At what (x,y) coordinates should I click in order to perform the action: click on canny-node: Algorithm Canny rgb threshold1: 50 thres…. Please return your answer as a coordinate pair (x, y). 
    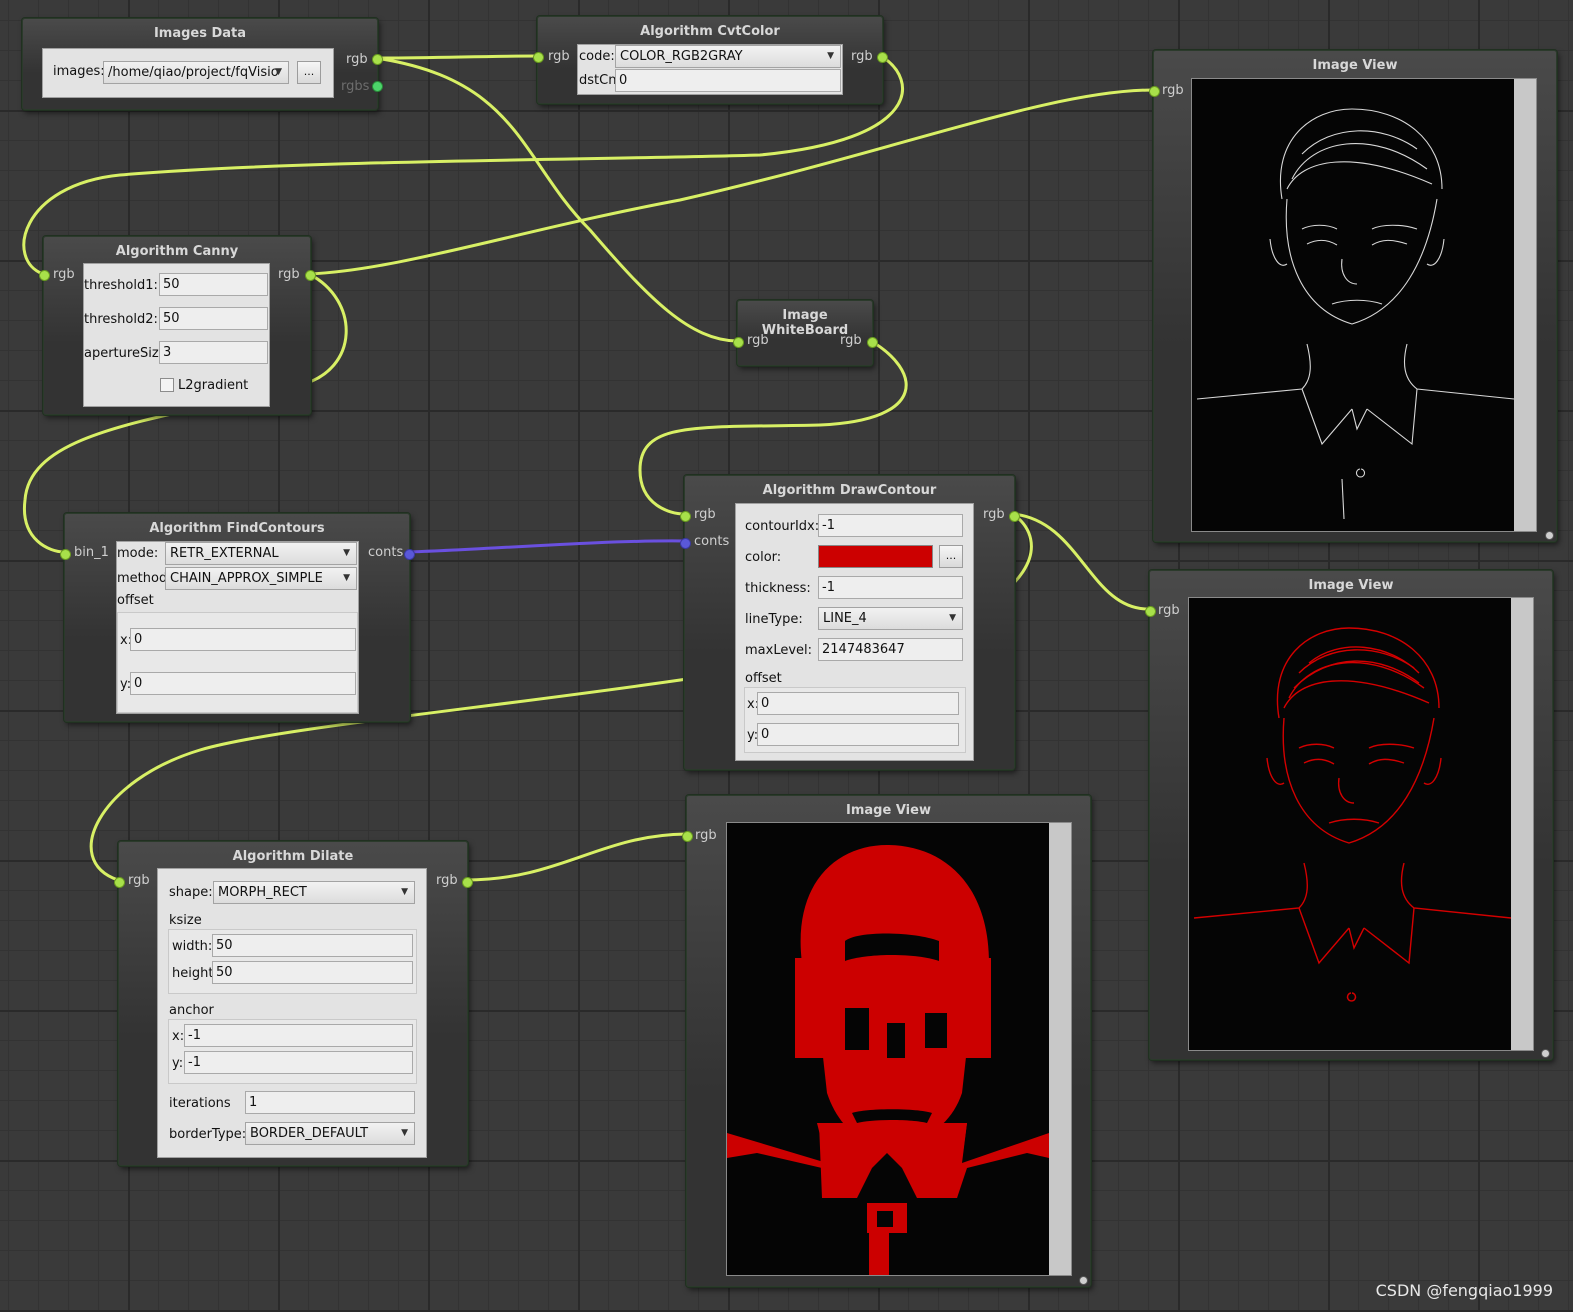
    Looking at the image, I should click on (177, 325).